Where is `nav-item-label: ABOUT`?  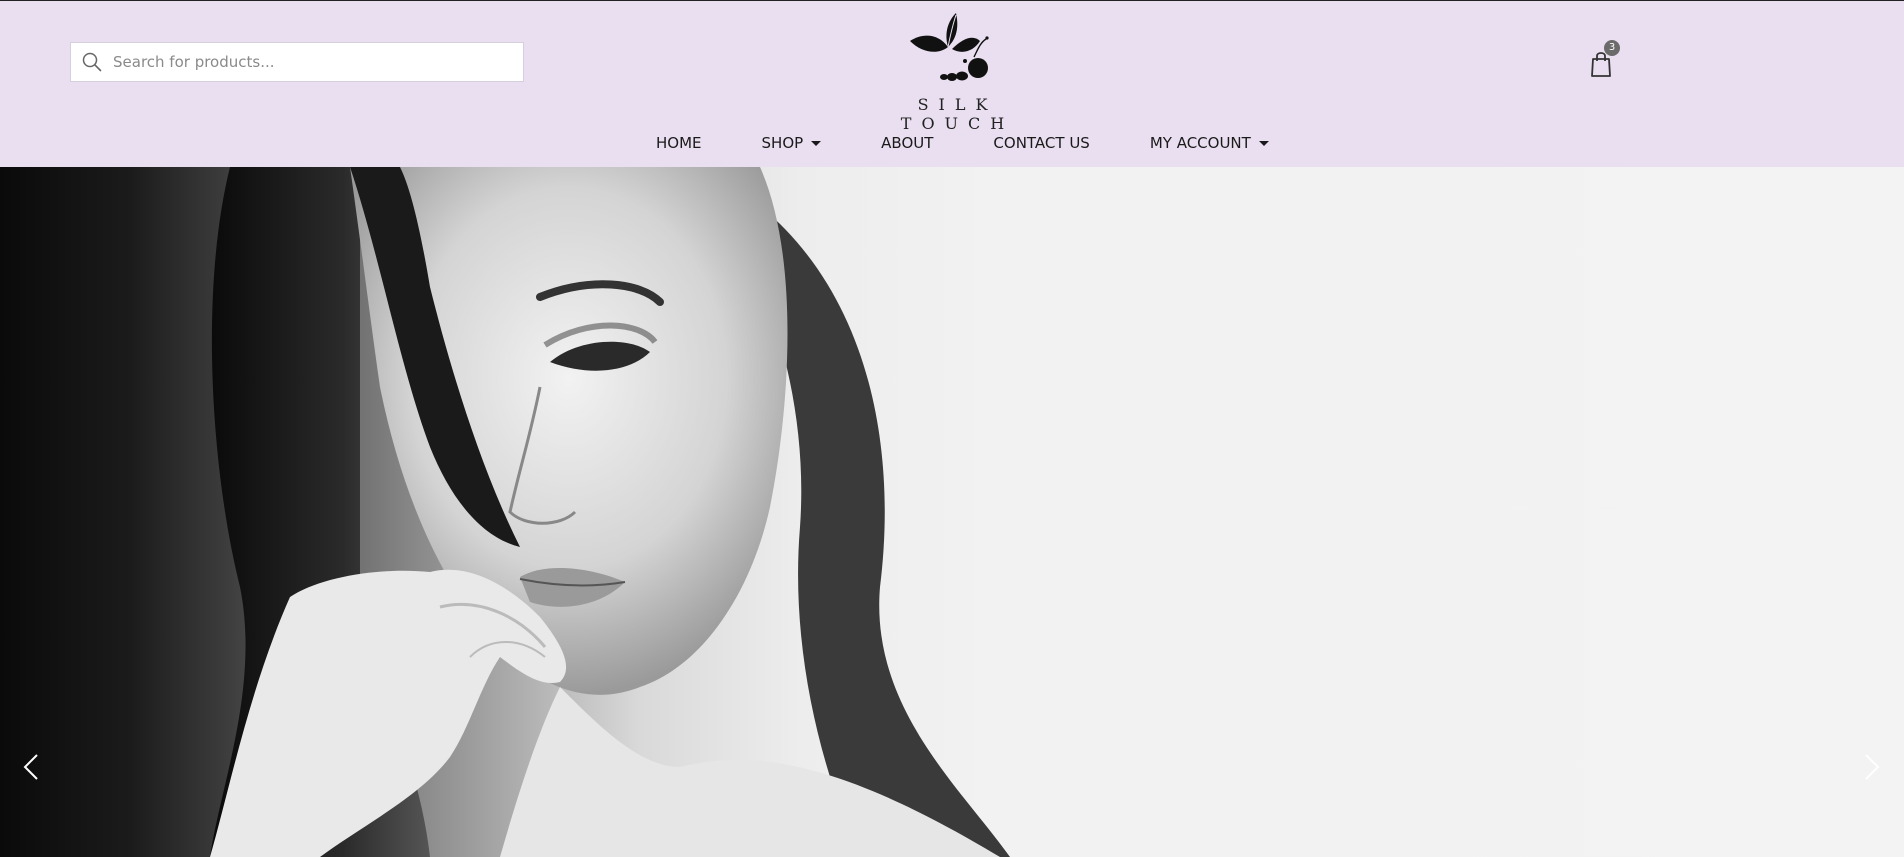
nav-item-label: ABOUT is located at coordinates (907, 143).